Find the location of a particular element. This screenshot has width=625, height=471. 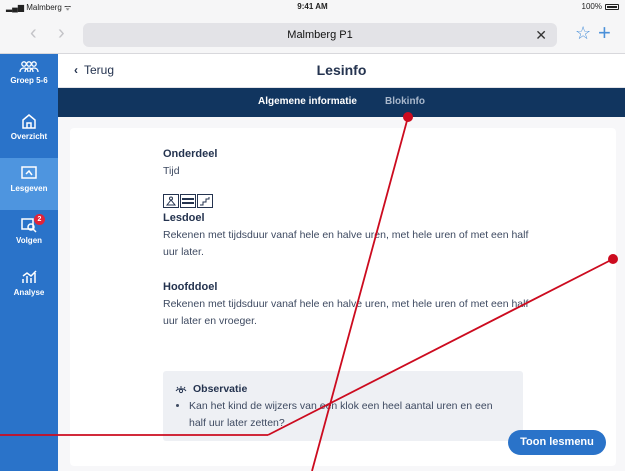

group-icon is located at coordinates (29, 67).